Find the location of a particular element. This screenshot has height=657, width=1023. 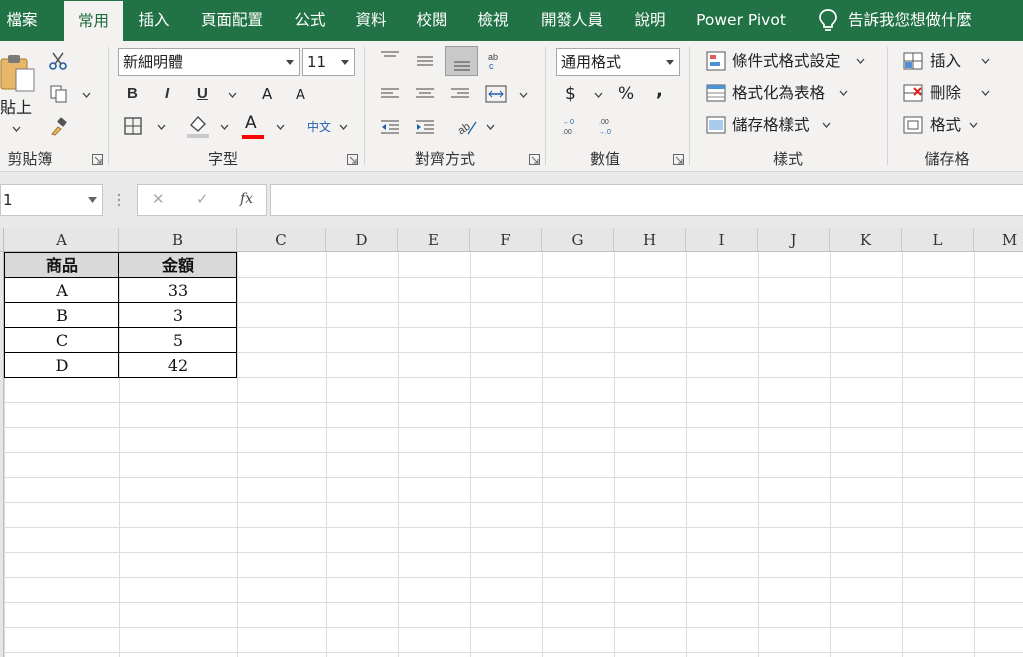

grow-font-button: A is located at coordinates (267, 94).